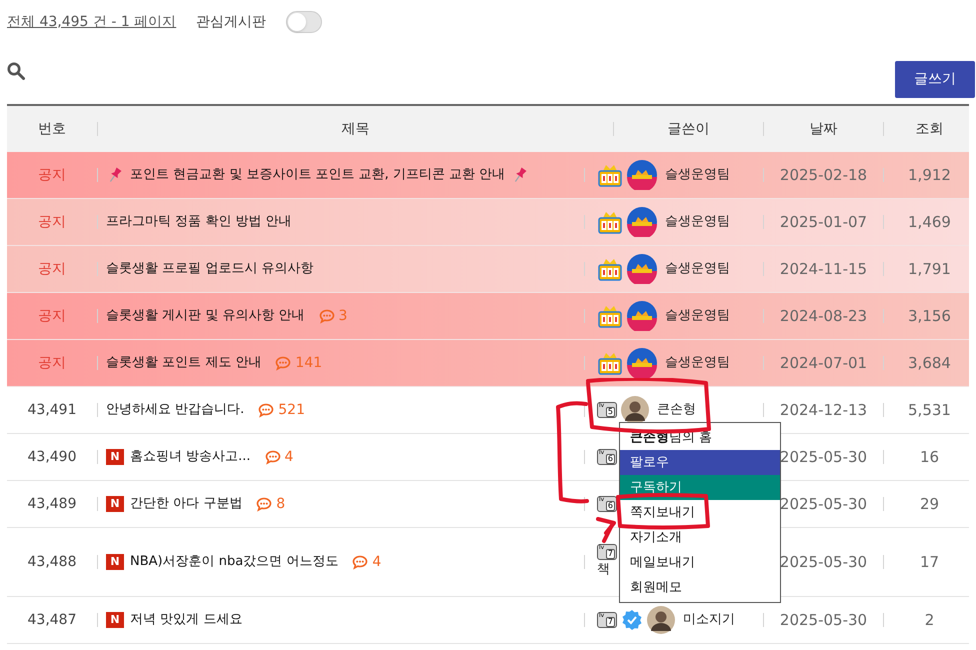  I want to click on post-title: 간단한 아다 구분법, so click(186, 504).